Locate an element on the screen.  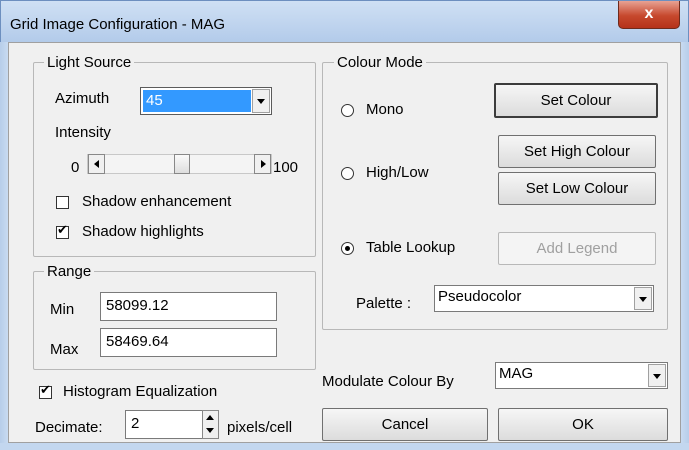
arrow-left-icon is located at coordinates (96, 164).